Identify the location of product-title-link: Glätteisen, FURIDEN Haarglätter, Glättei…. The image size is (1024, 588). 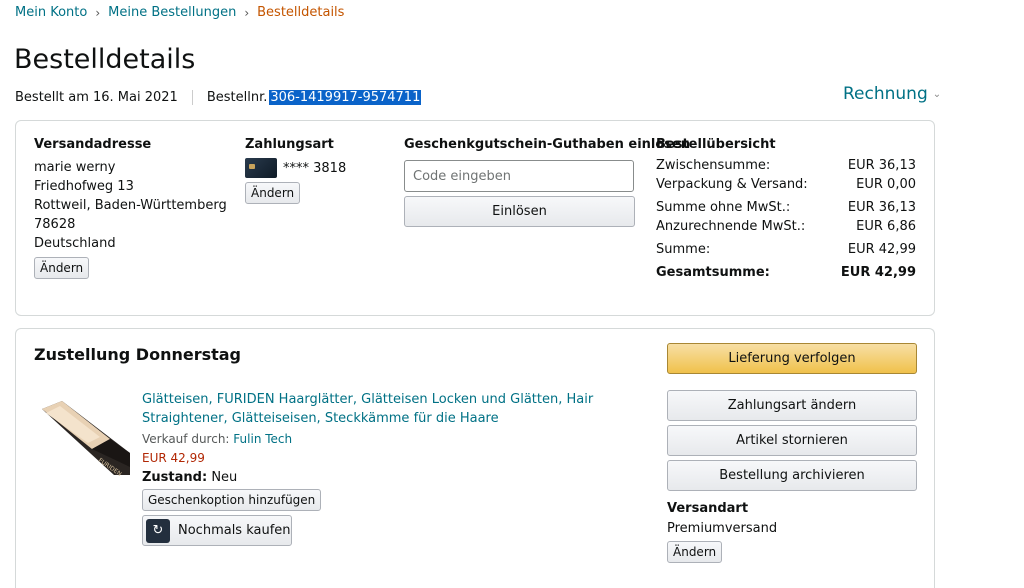
(392, 409).